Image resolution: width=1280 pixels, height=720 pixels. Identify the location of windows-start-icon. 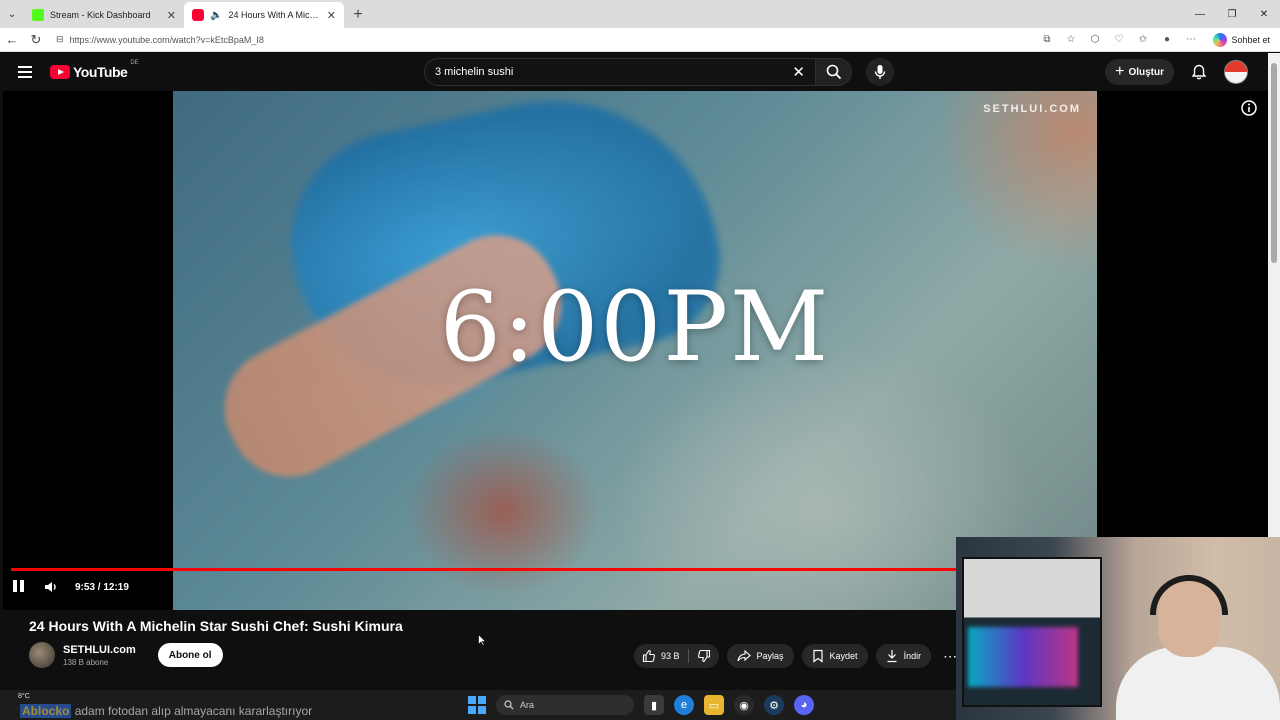
(477, 705).